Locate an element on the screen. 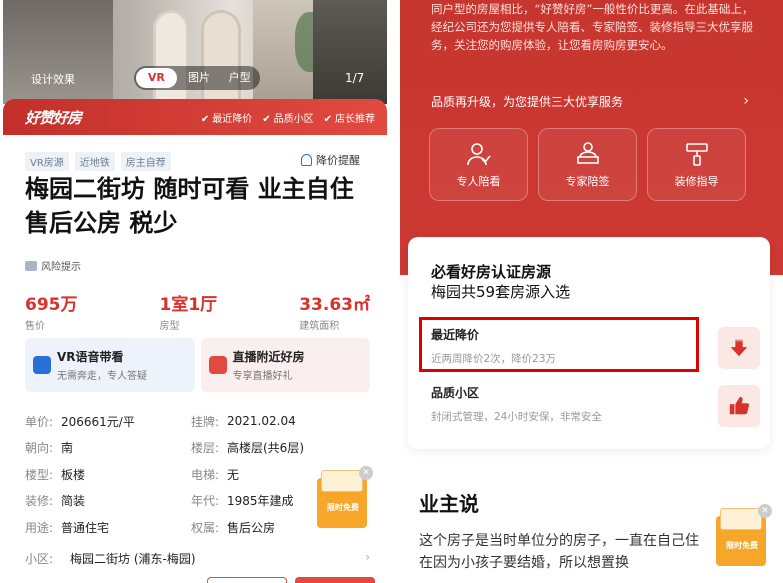 This screenshot has width=783, height=583. stat-area: 33.63㎡ 建筑面积 is located at coordinates (334, 313).